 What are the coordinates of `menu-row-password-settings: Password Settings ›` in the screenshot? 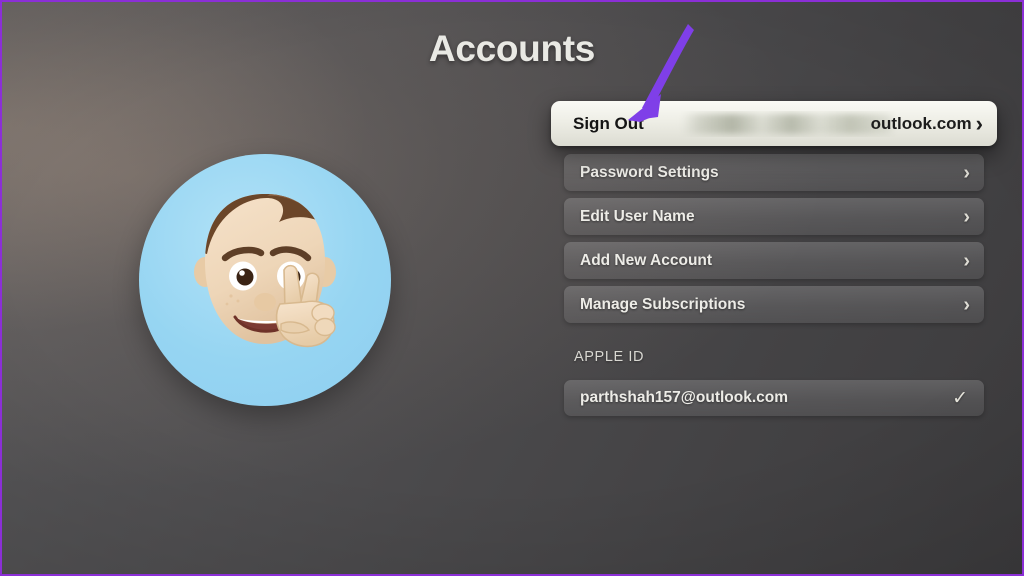 It's located at (774, 172).